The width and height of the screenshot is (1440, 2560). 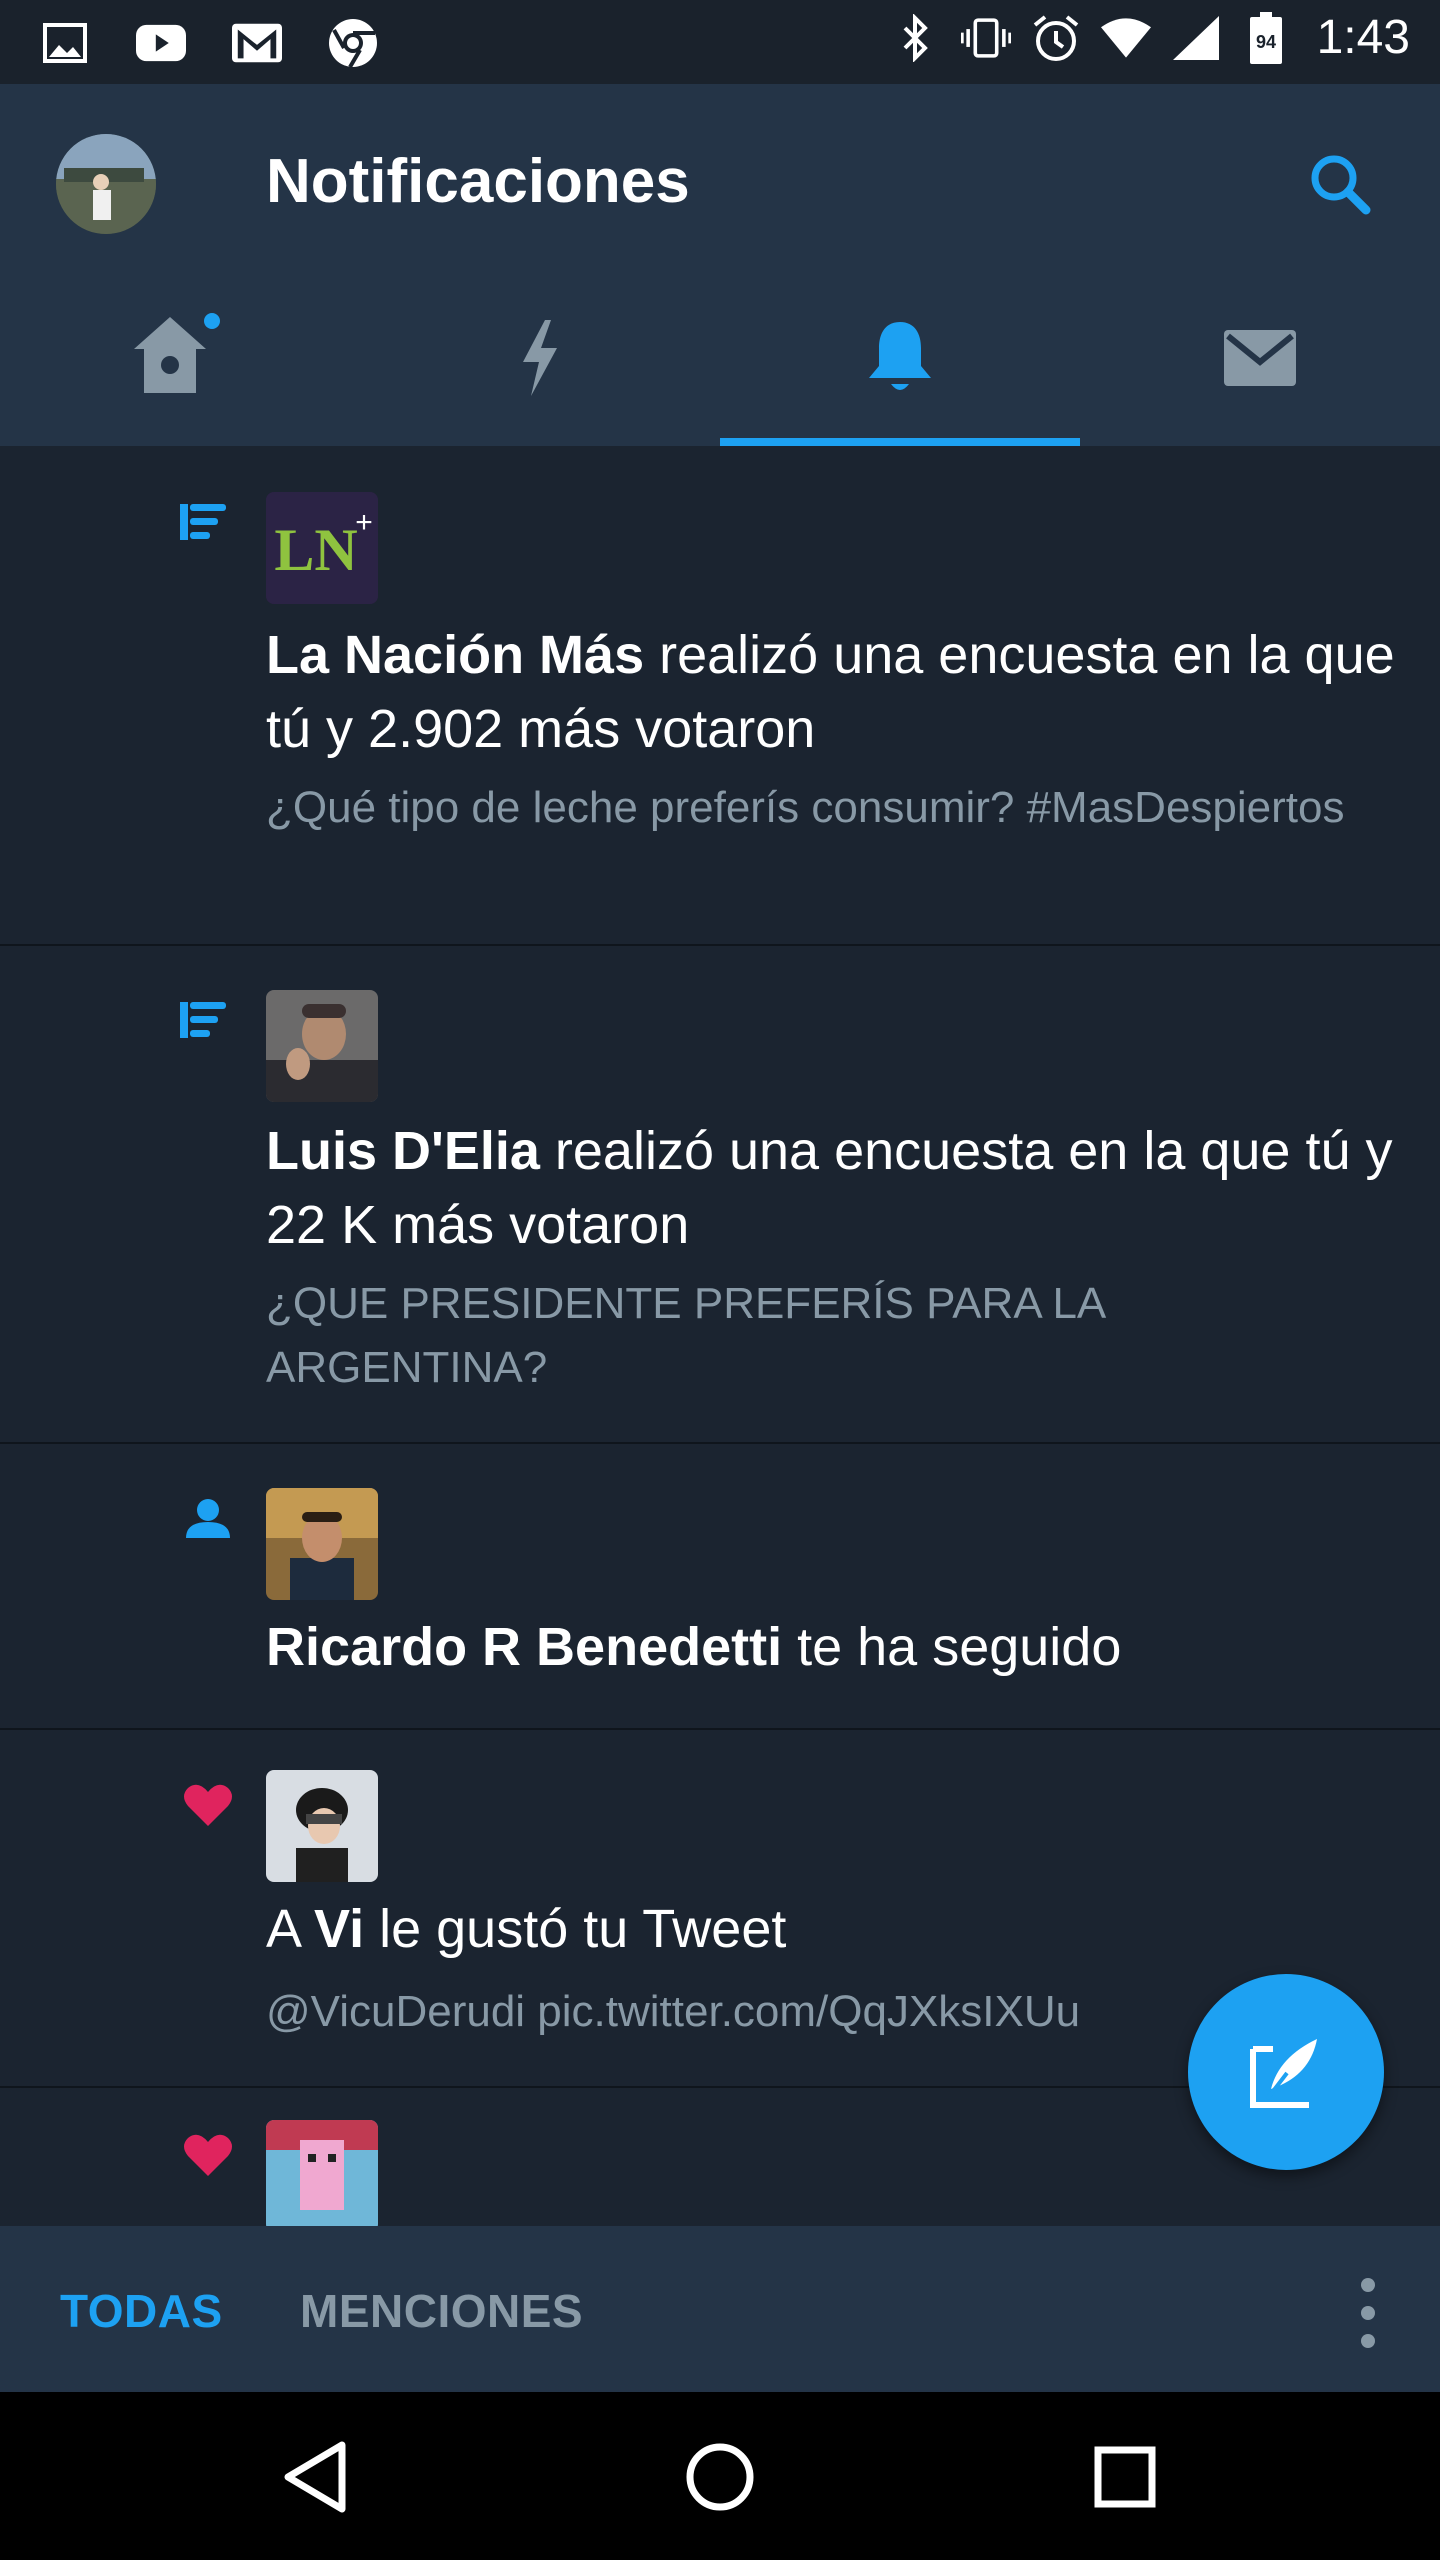 I want to click on tab-notifications, so click(x=900, y=358).